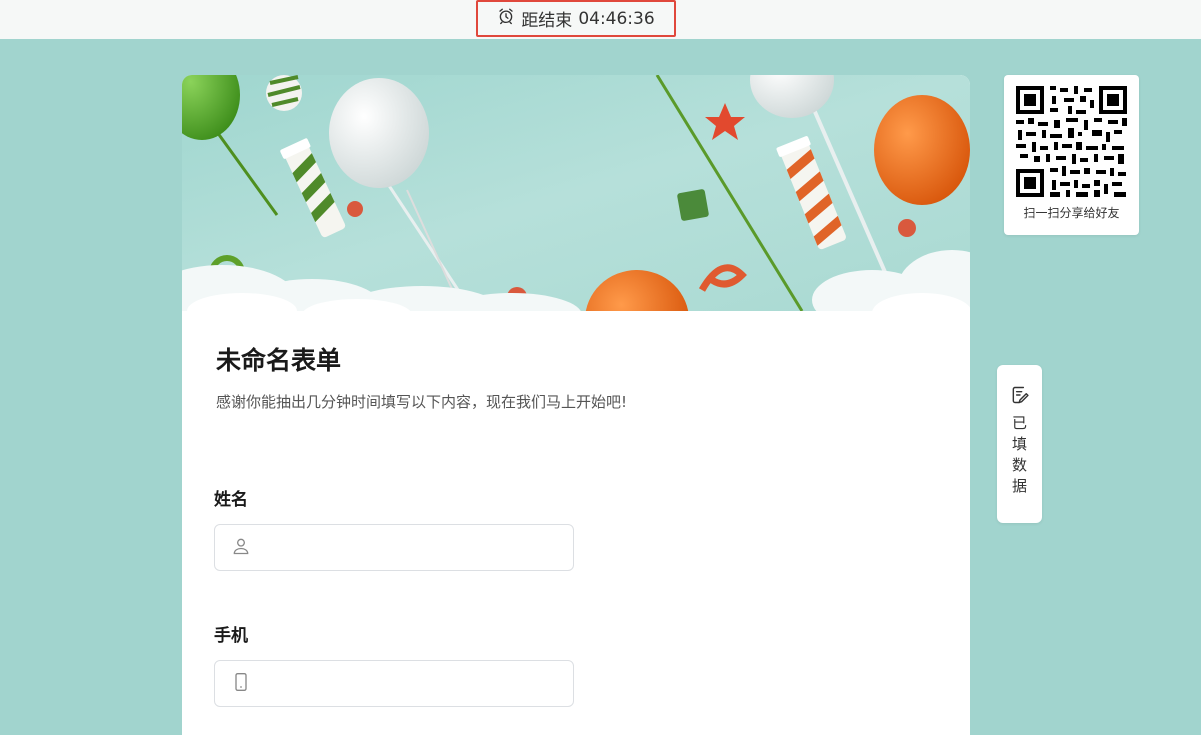 This screenshot has width=1201, height=735. What do you see at coordinates (1019, 457) in the screenshot?
I see `filled-data-label: 已填数据` at bounding box center [1019, 457].